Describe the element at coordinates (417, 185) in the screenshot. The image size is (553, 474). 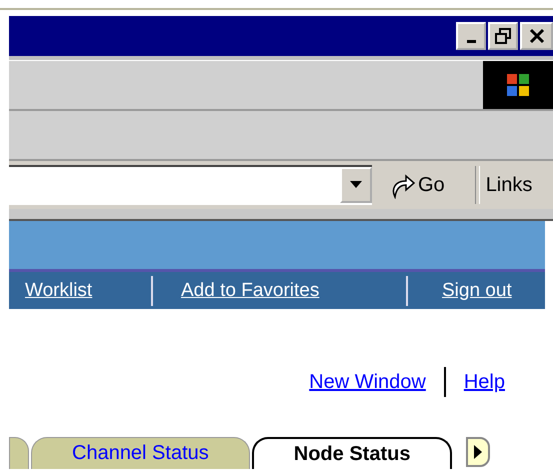
I see `go-button: Go` at that location.